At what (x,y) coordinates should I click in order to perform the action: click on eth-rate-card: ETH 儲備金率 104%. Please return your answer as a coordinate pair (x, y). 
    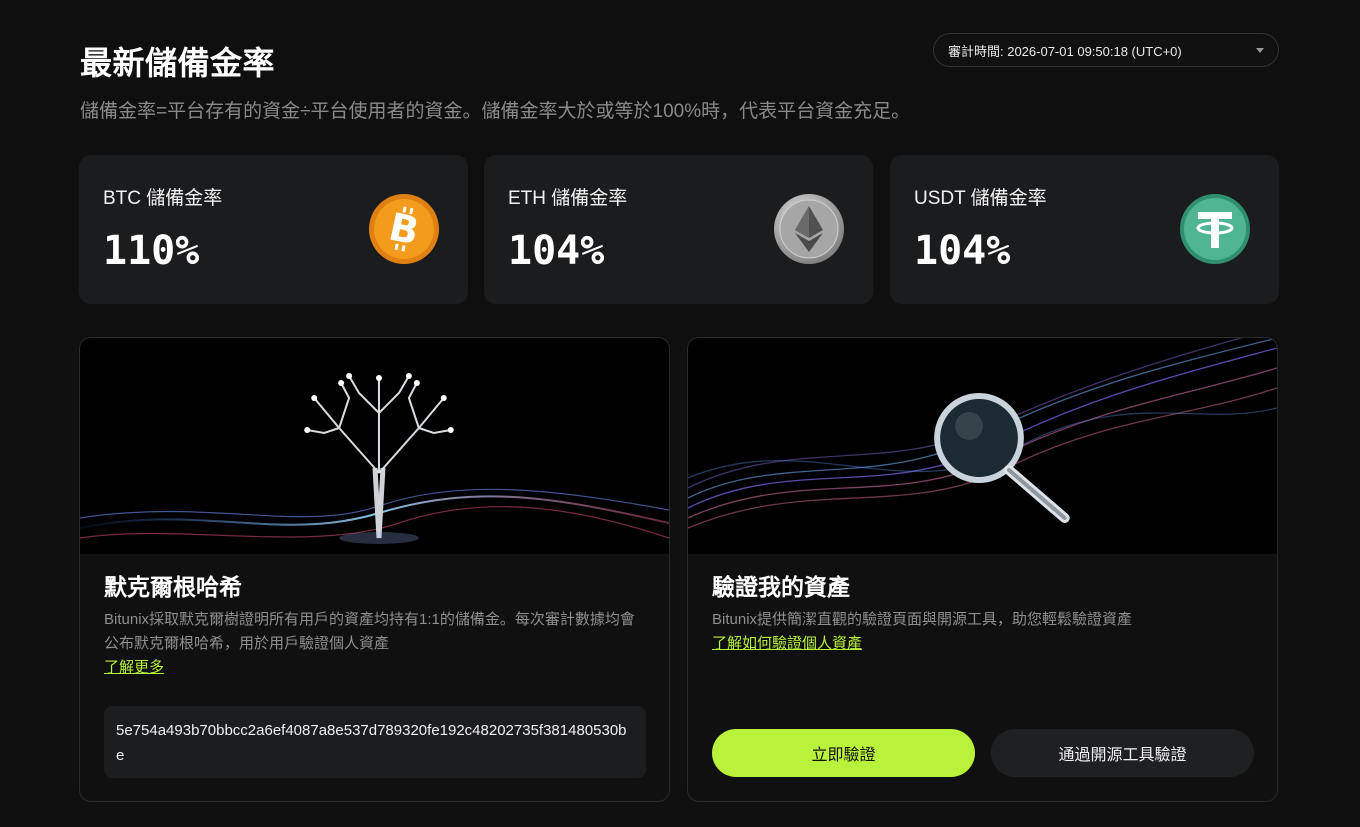
    Looking at the image, I should click on (678, 229).